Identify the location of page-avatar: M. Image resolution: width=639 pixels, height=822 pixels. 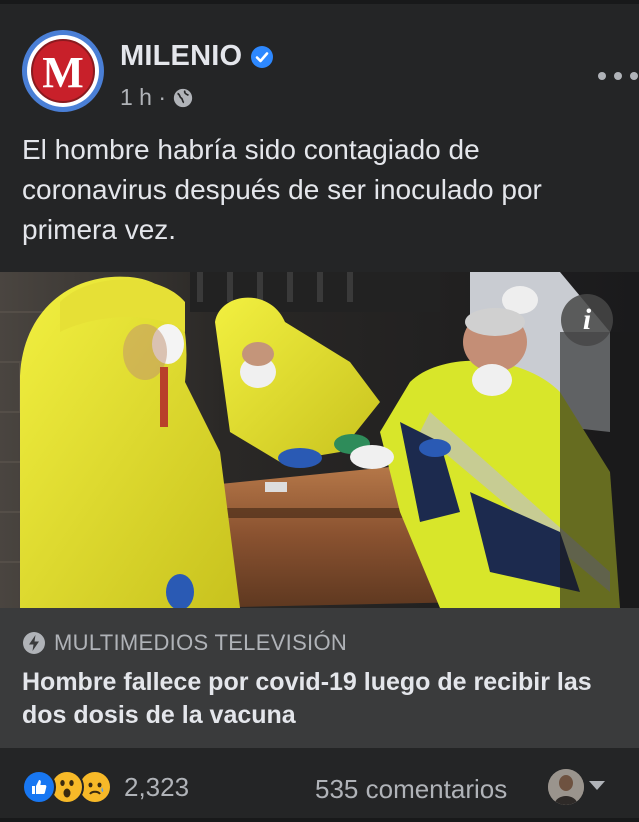
(63, 71).